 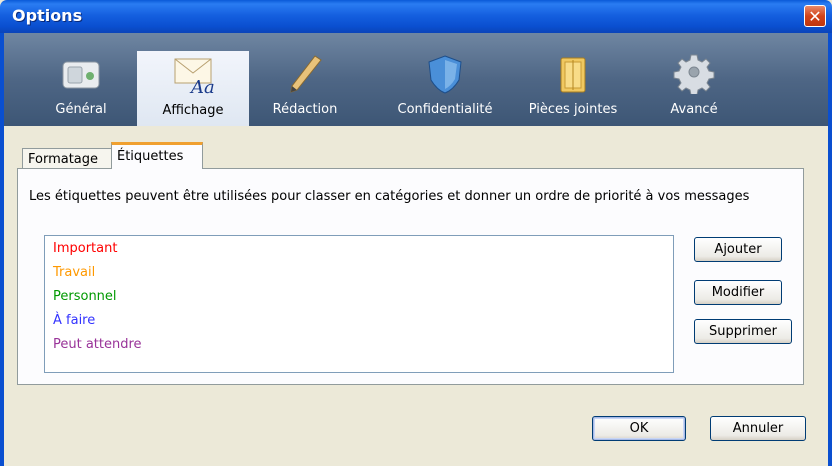 What do you see at coordinates (305, 109) in the screenshot?
I see `toolbar-label-compose: Rédaction` at bounding box center [305, 109].